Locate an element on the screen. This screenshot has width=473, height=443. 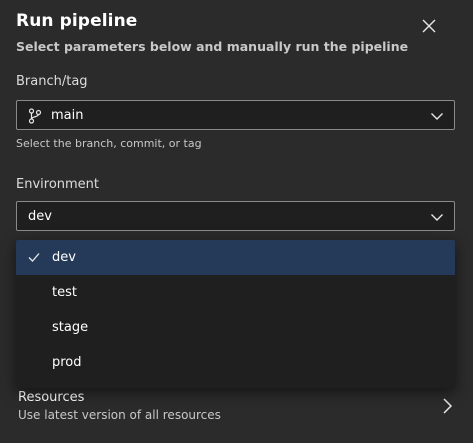
dropdown-option-prod: prod is located at coordinates (235, 362).